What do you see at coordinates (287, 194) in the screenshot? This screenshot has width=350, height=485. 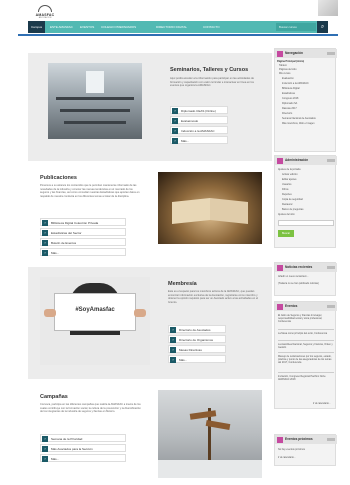 I see `admin-item: Reportes` at bounding box center [287, 194].